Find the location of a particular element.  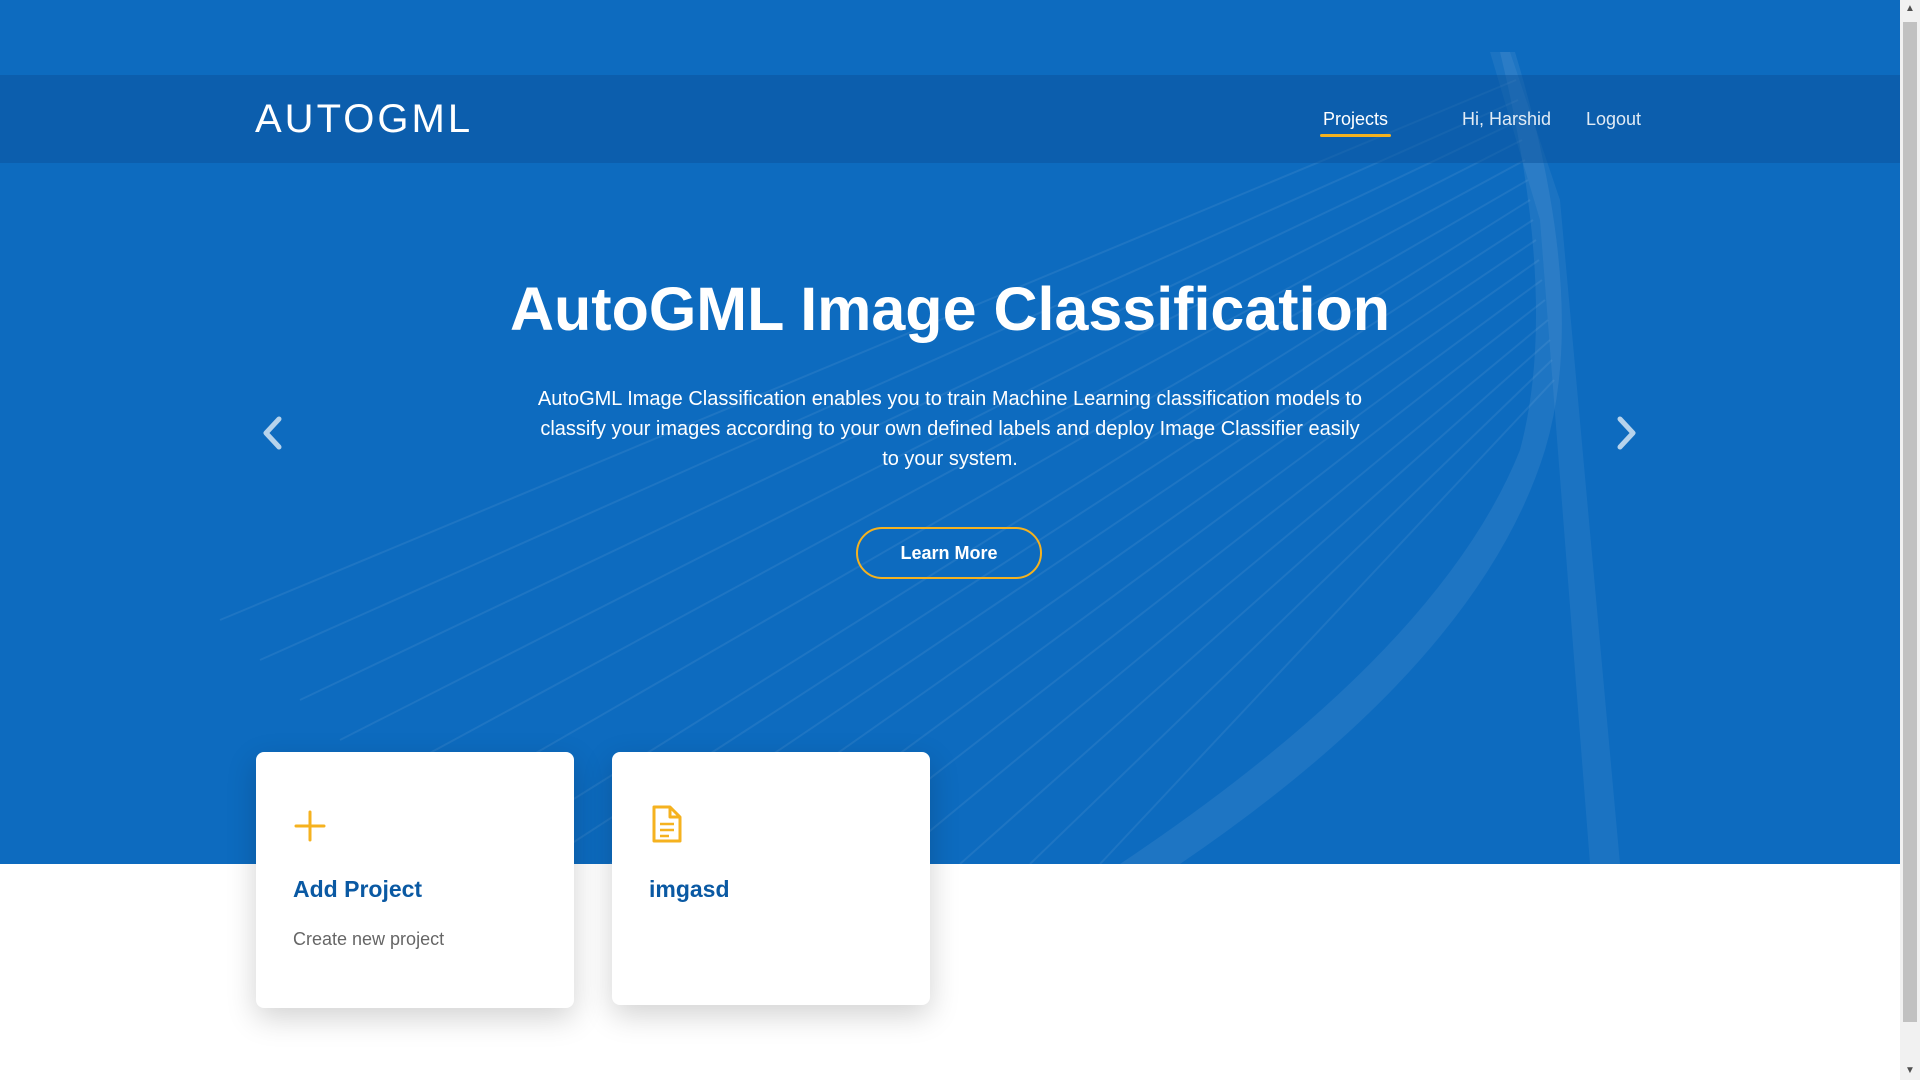

carousel-next-button is located at coordinates (1627, 433).